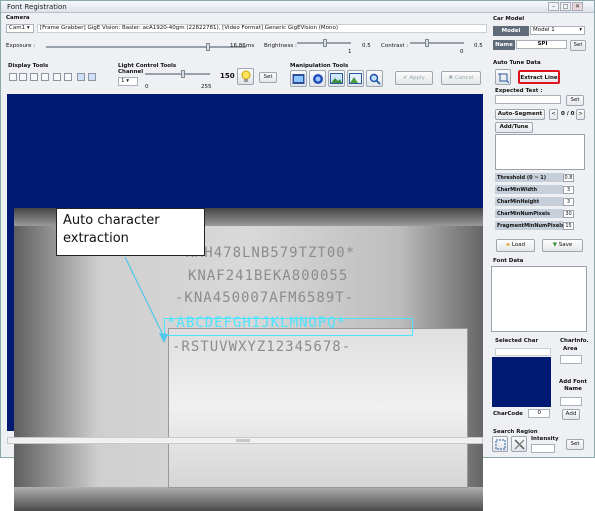 Image resolution: width=595 pixels, height=511 pixels. What do you see at coordinates (519, 444) in the screenshot?
I see `region-tools-button` at bounding box center [519, 444].